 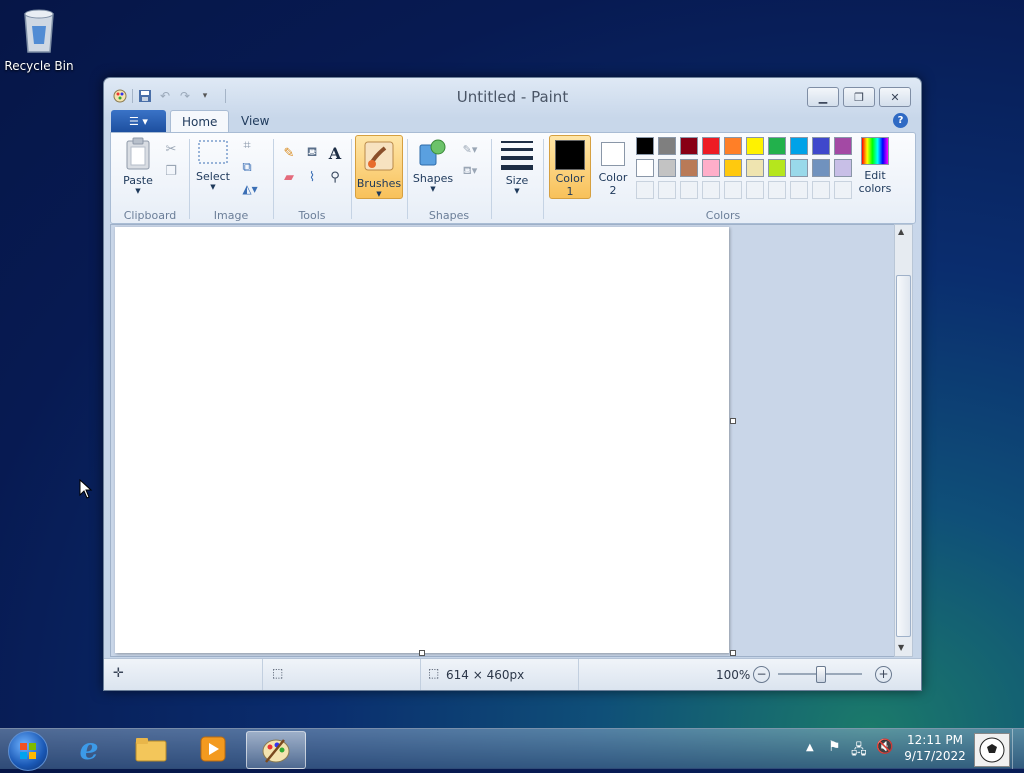 I want to click on selection-size-segment: ⬚, so click(x=341, y=674).